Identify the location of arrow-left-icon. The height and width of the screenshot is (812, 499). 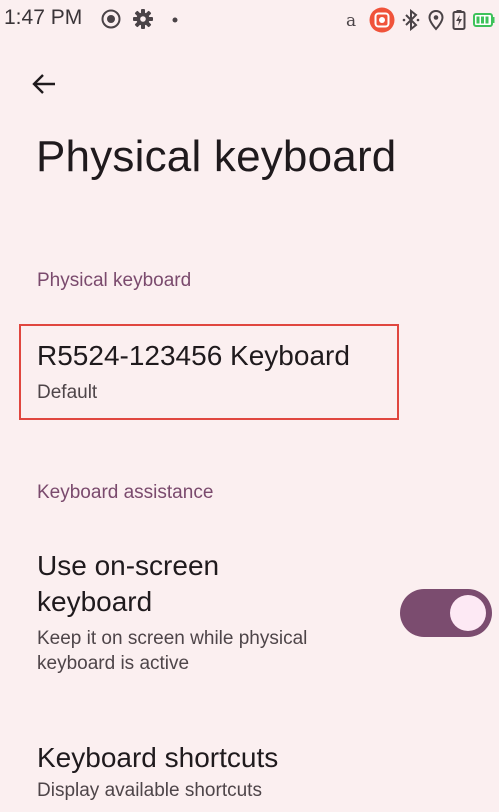
(44, 84).